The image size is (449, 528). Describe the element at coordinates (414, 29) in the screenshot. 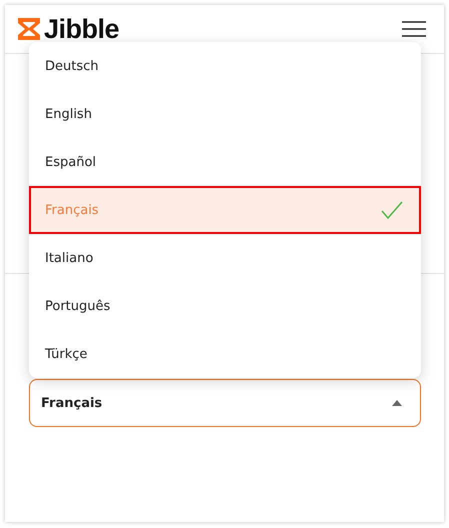

I see `menu-icon` at that location.